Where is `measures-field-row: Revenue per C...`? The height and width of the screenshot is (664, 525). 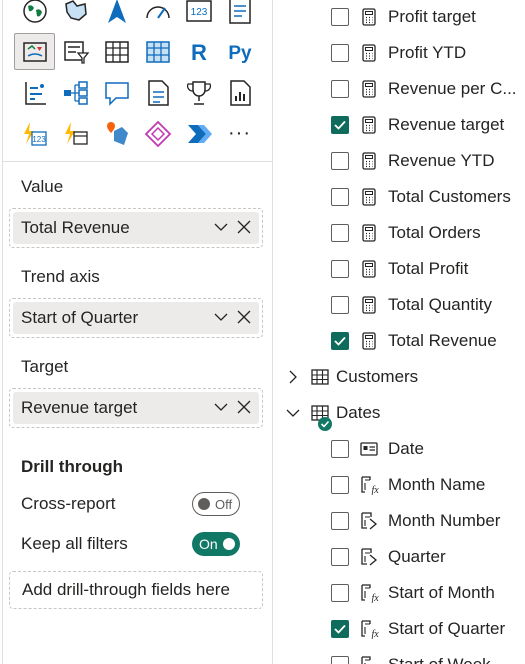
measures-field-row: Revenue per C... is located at coordinates (399, 89).